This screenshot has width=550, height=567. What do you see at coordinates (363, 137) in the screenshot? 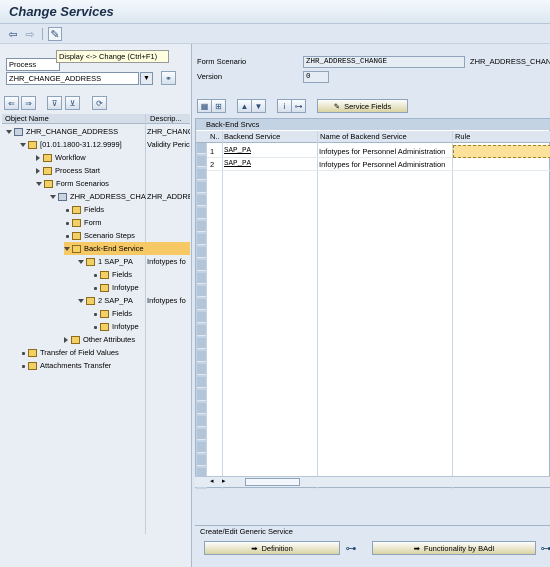
I see `column-header: Name of Backend Service` at bounding box center [363, 137].